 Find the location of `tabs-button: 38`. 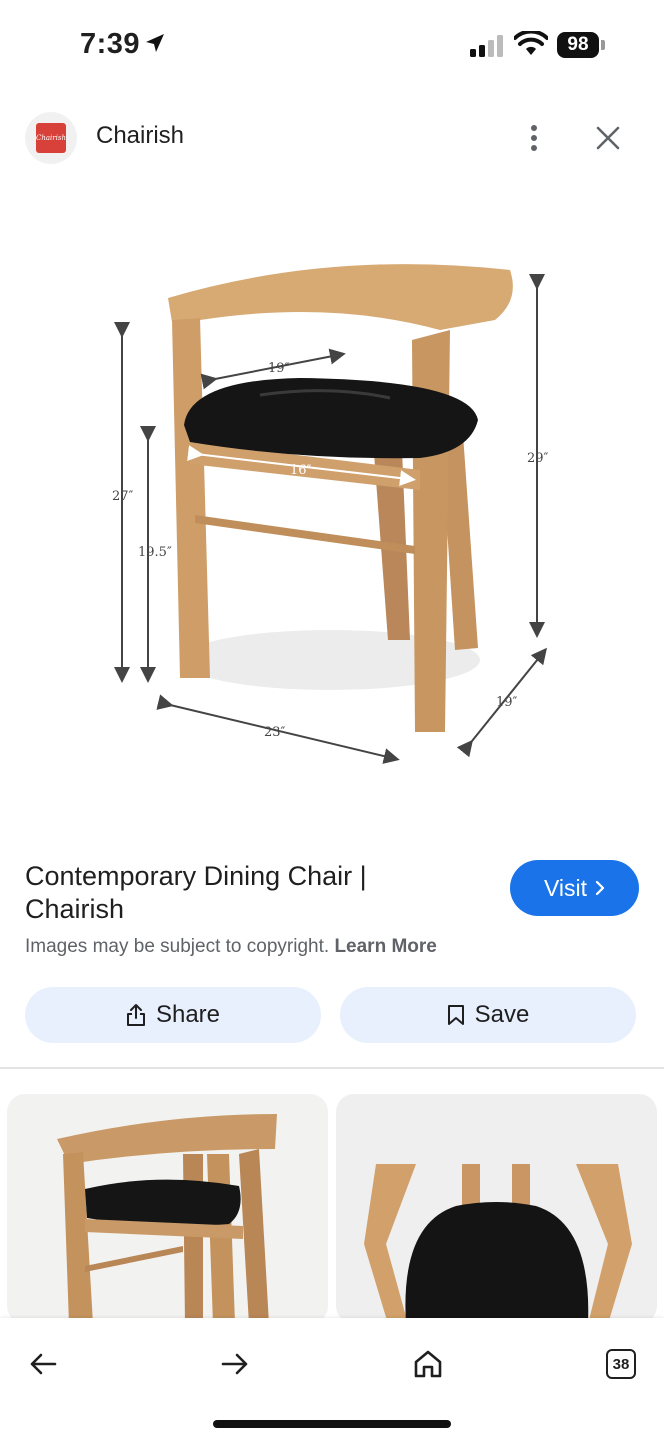

tabs-button: 38 is located at coordinates (621, 1364).